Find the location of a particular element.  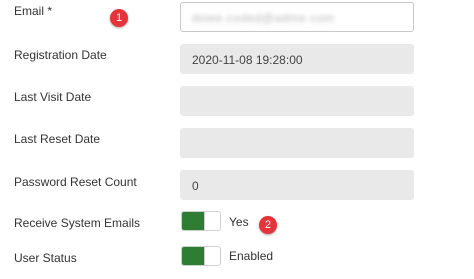

receive-system-emails-toggle is located at coordinates (201, 221).